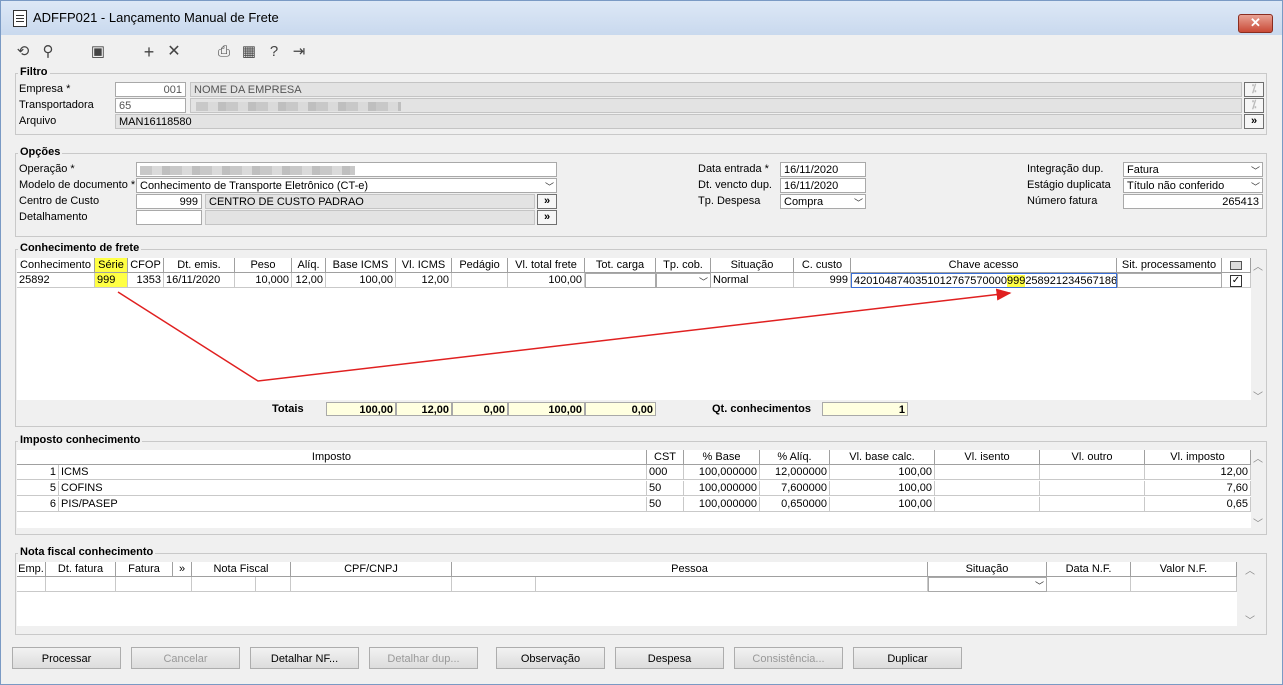  Describe the element at coordinates (882, 457) in the screenshot. I see `col-vl-base-calc: Vl. base calc.` at that location.